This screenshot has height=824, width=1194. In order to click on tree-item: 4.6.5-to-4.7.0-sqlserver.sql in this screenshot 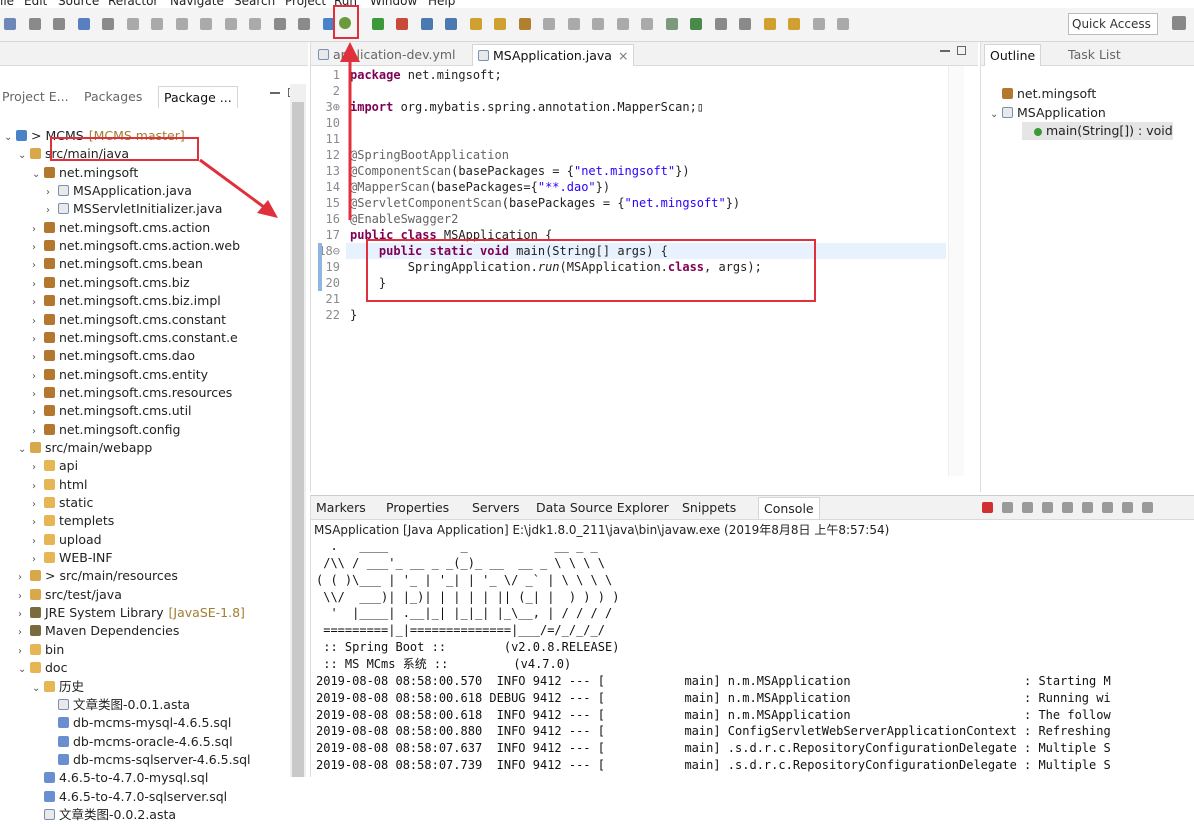, I will do `click(129, 797)`.